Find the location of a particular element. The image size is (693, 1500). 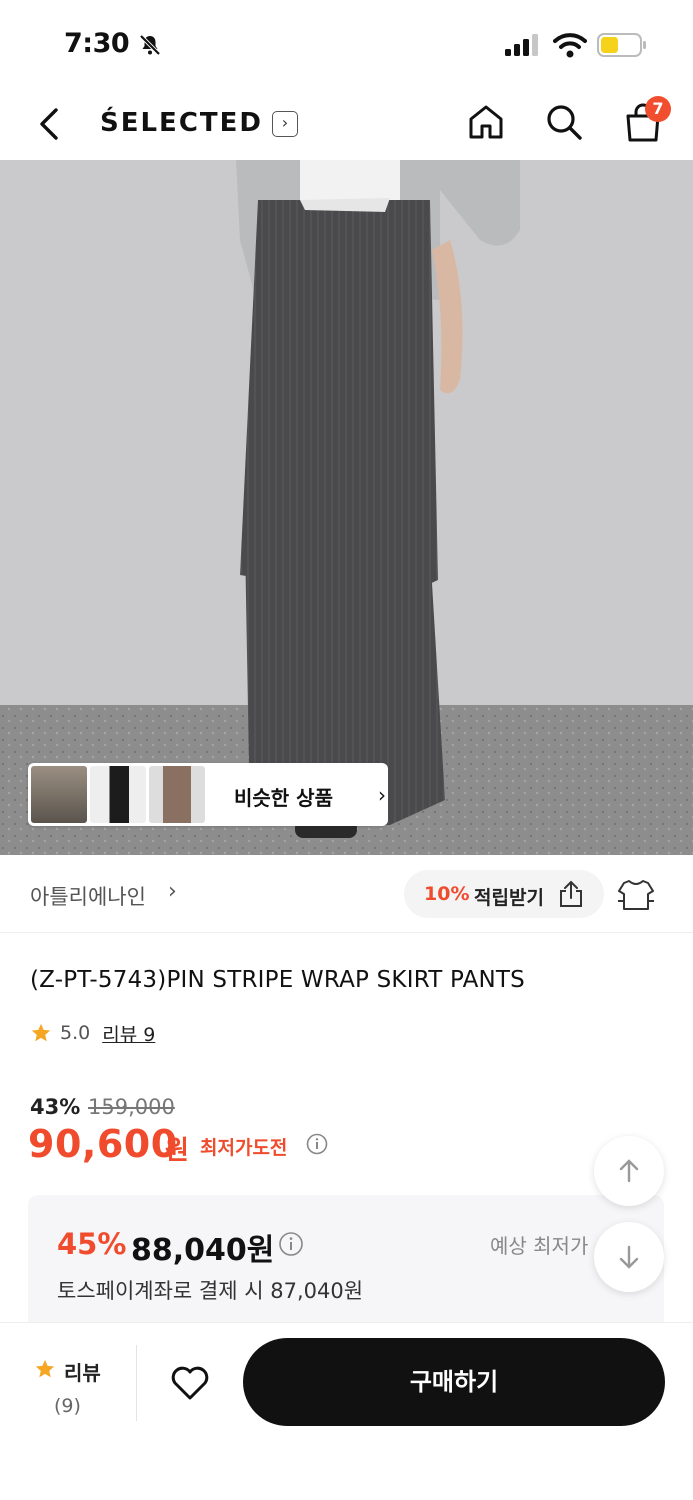

bottom-review-label: 리뷰 is located at coordinates (82, 1373).